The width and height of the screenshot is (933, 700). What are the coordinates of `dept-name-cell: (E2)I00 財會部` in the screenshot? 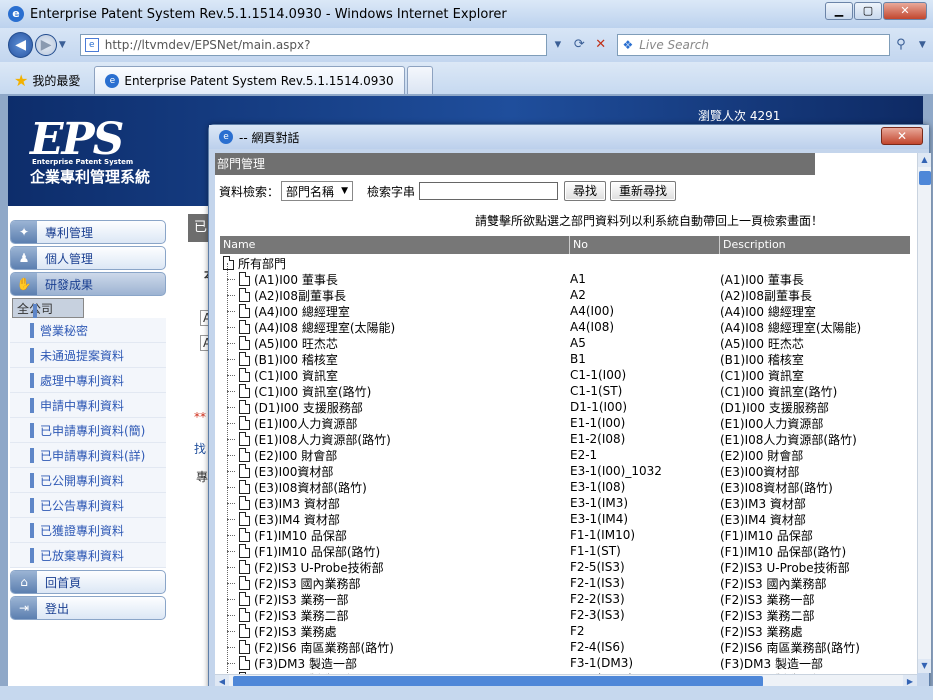 It's located at (395, 451).